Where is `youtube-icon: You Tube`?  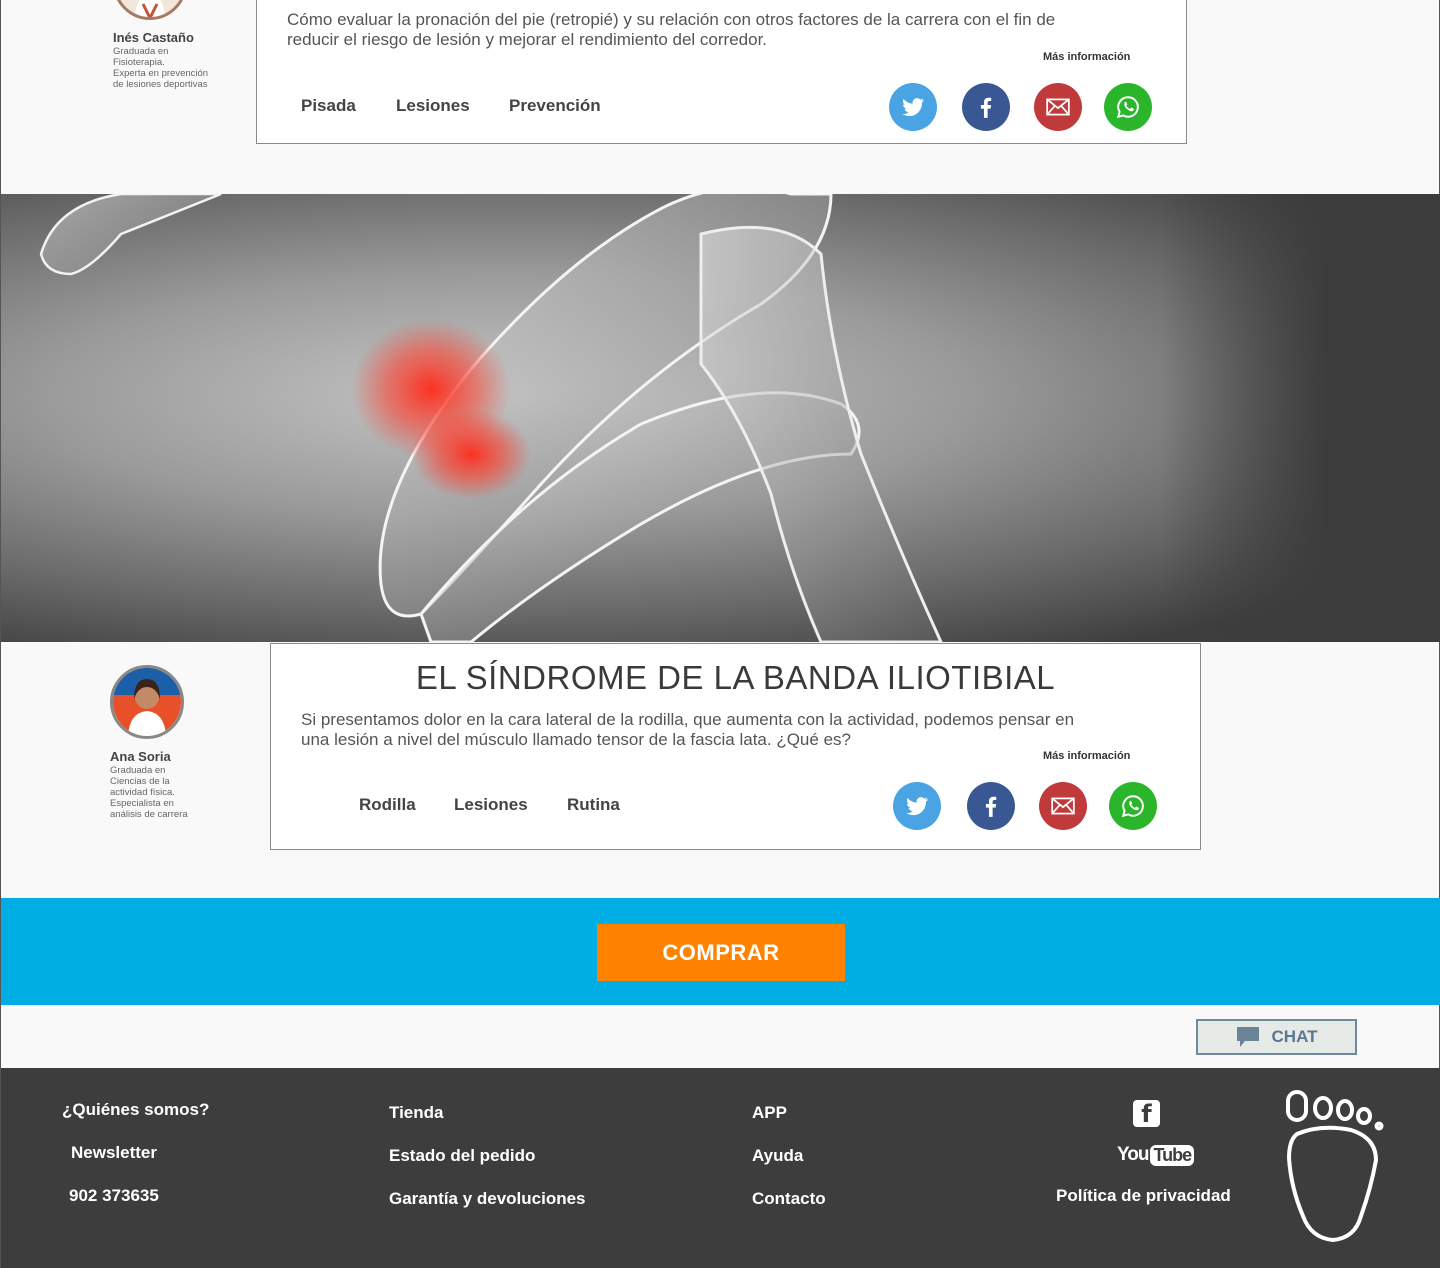
youtube-icon: You Tube is located at coordinates (1156, 1155).